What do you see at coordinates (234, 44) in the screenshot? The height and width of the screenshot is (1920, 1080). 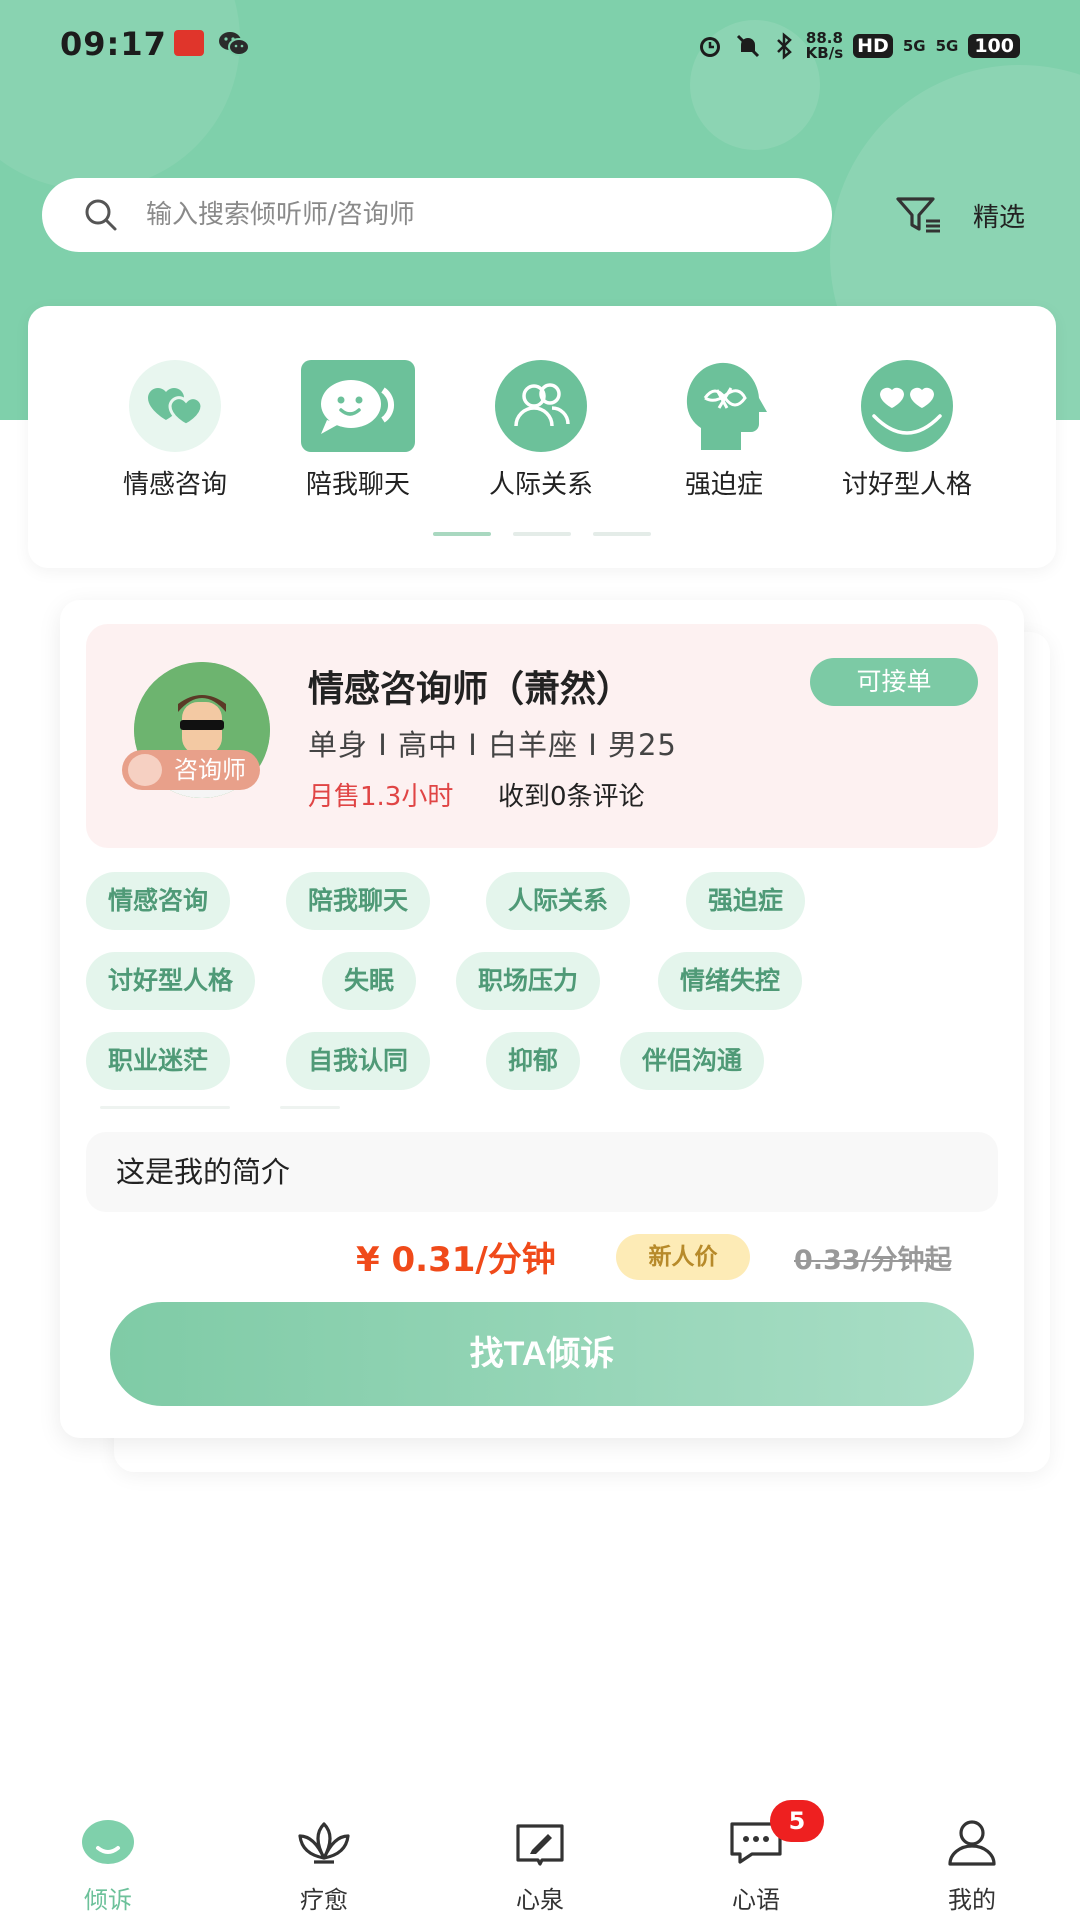 I see `wechat-icon` at bounding box center [234, 44].